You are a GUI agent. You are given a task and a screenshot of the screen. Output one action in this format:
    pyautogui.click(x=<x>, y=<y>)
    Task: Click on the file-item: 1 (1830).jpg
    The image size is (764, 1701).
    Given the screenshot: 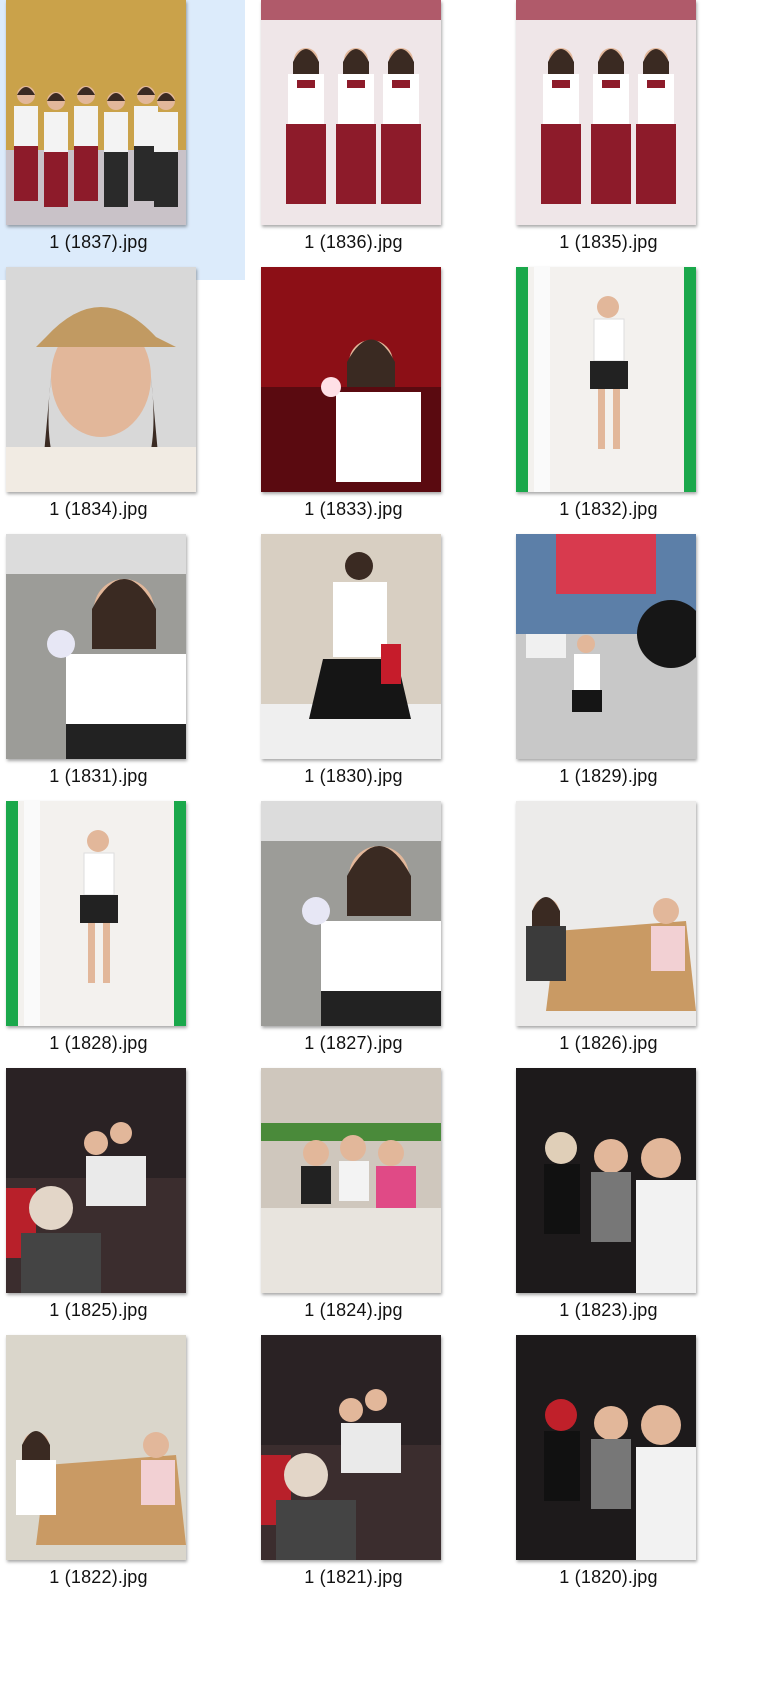 What is the action you would take?
    pyautogui.click(x=377, y=674)
    